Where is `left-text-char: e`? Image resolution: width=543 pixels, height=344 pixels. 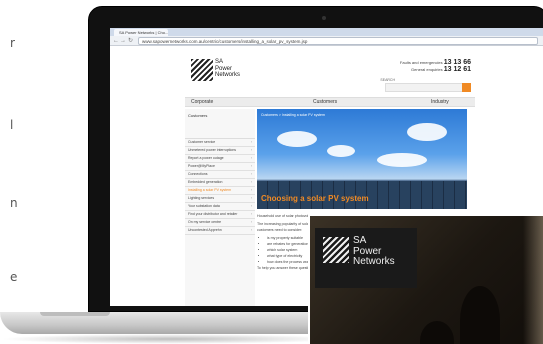 left-text-char: e is located at coordinates (14, 277).